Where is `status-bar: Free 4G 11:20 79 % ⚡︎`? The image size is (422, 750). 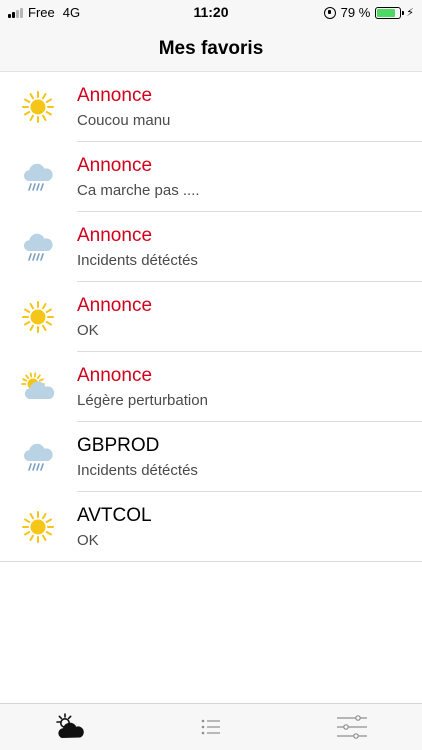 status-bar: Free 4G 11:20 79 % ⚡︎ is located at coordinates (211, 13).